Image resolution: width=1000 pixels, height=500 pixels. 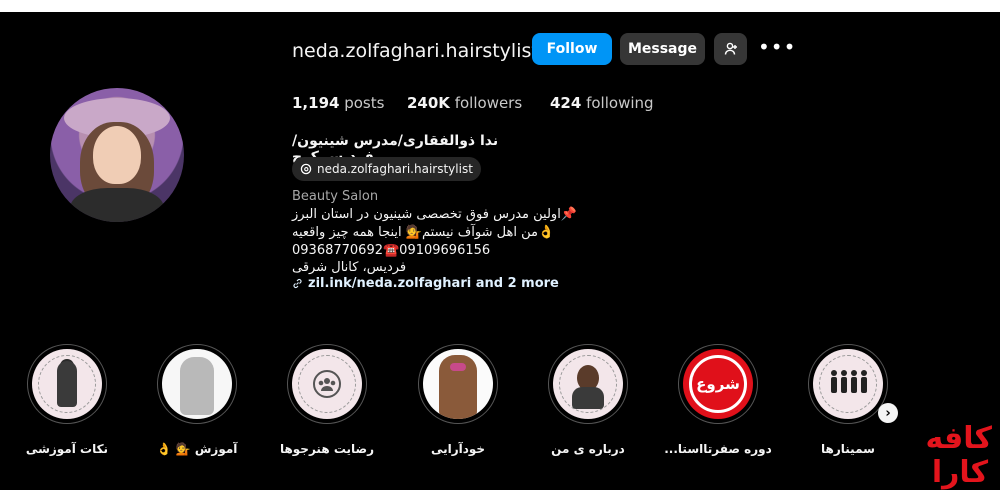 I want to click on followers-stat: 240K followers, so click(x=464, y=103).